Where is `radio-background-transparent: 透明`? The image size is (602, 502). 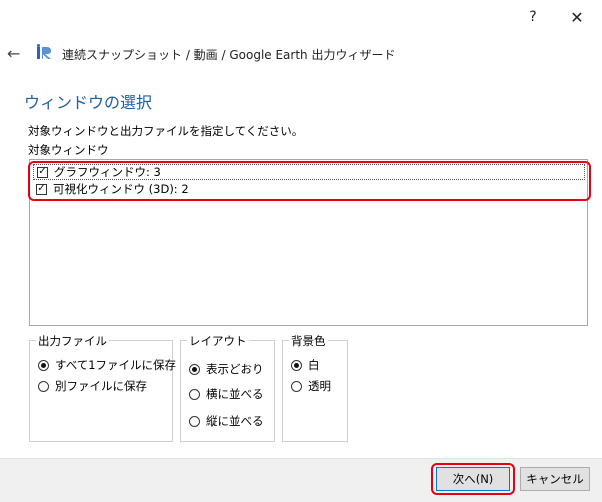 radio-background-transparent: 透明 is located at coordinates (311, 386).